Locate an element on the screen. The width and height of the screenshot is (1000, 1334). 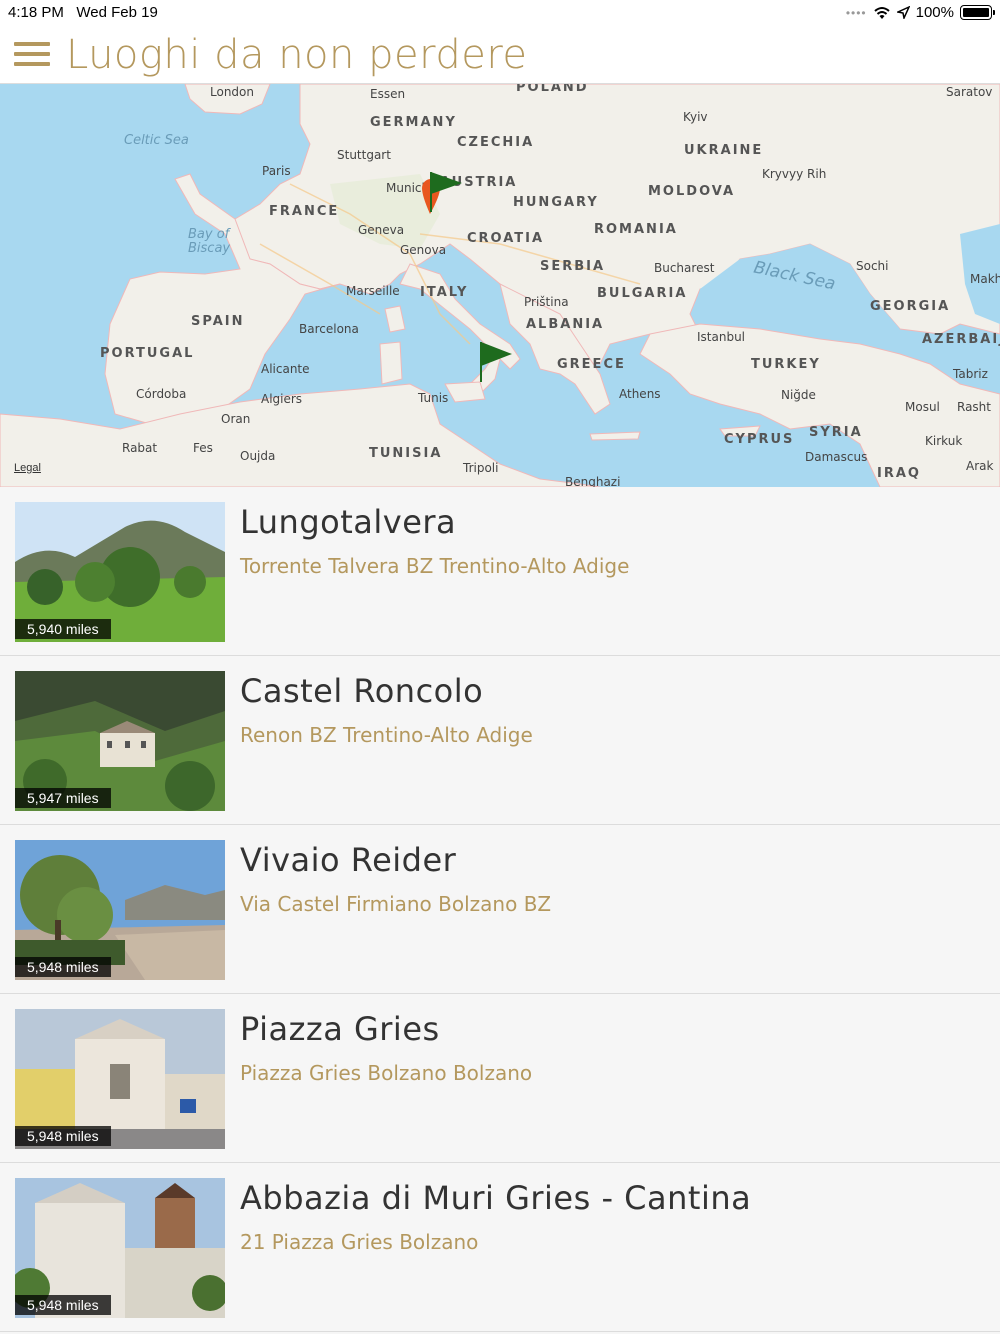
map-label-country: IRAQ is located at coordinates (899, 473).